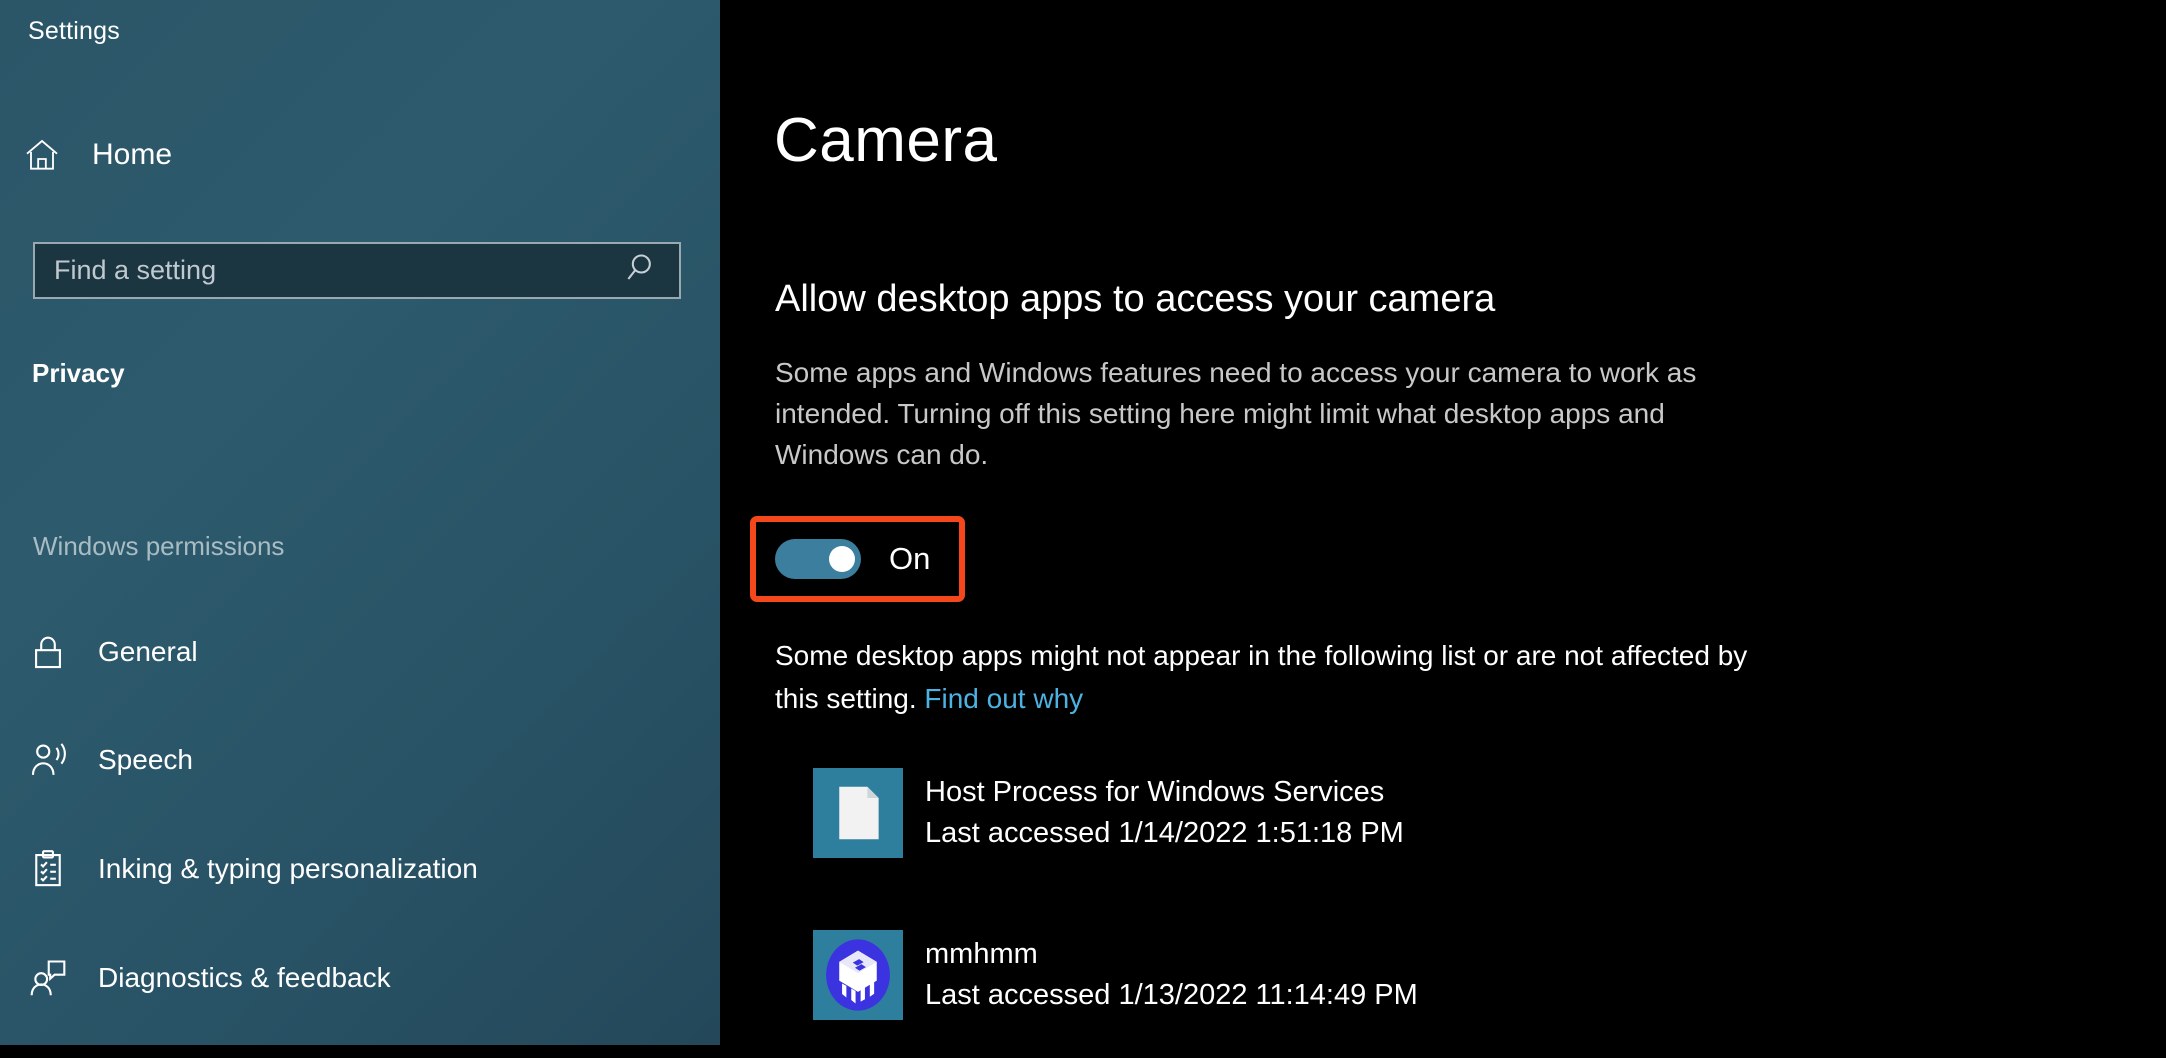  What do you see at coordinates (858, 974) in the screenshot?
I see `mmhmm-app-icon` at bounding box center [858, 974].